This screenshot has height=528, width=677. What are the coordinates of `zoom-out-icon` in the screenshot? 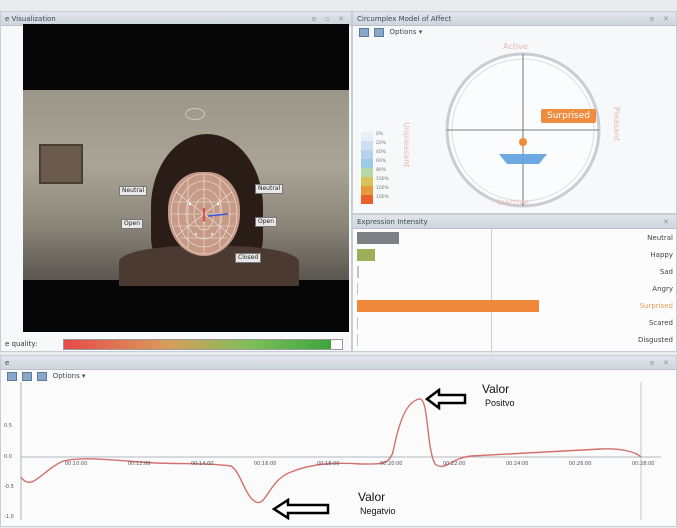 It's located at (42, 376).